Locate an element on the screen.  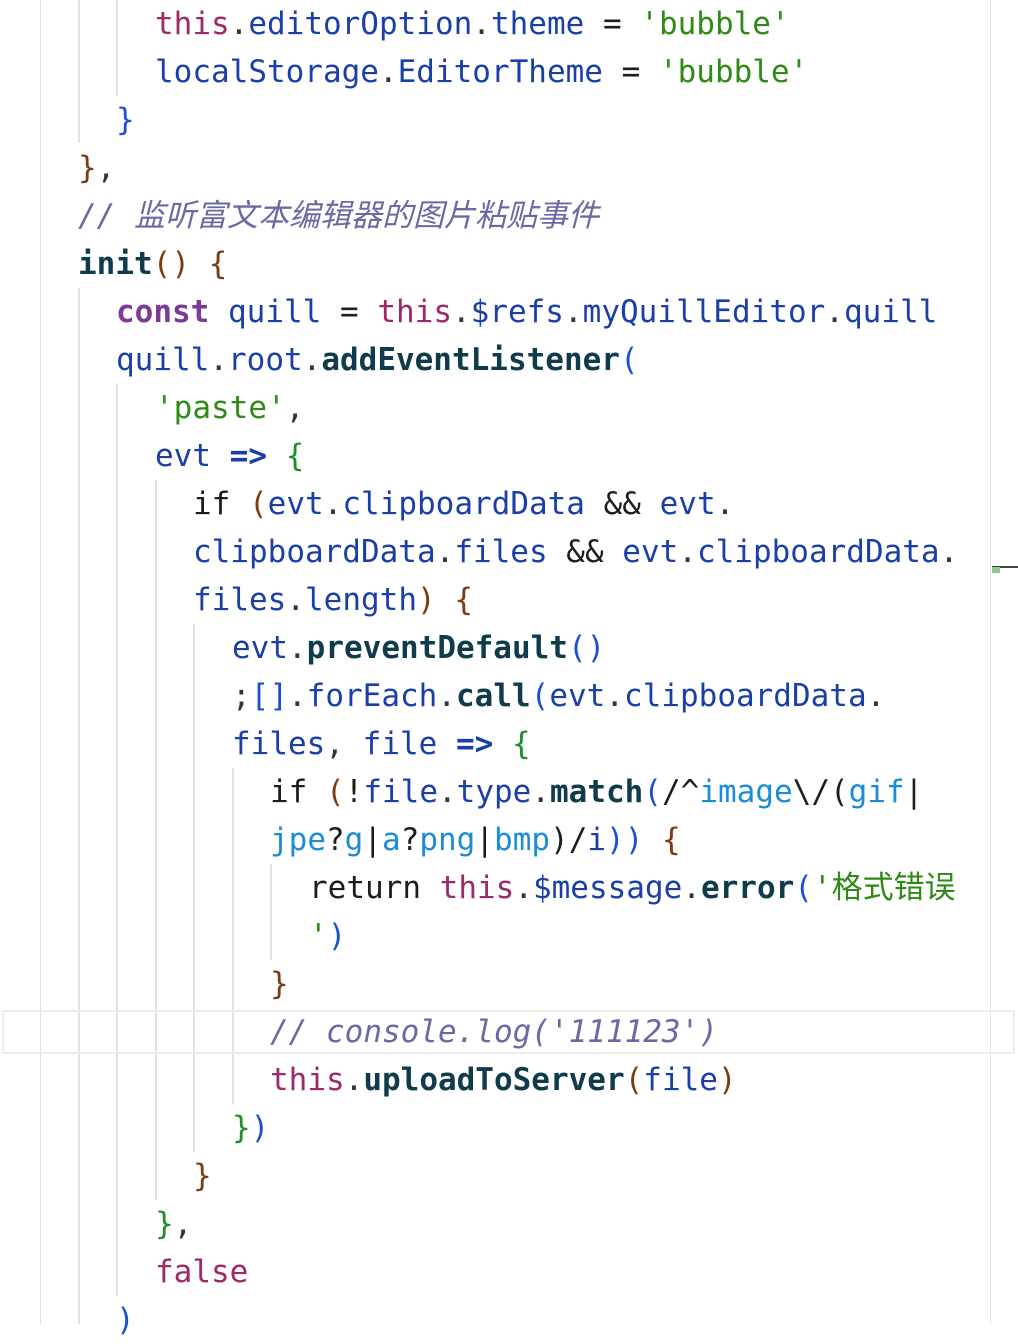
code-token: // console.log('111123') is located at coordinates (494, 1032).